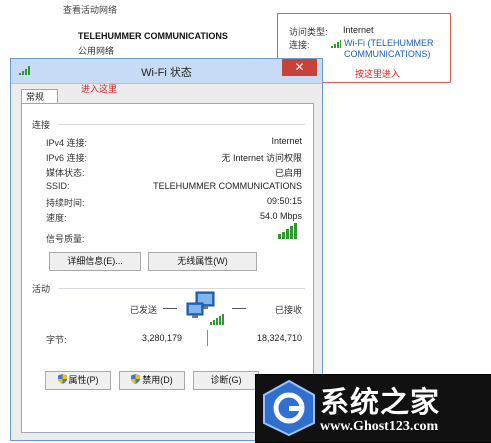 This screenshot has height=443, width=491. What do you see at coordinates (39, 96) in the screenshot?
I see `tab-general: 常规` at bounding box center [39, 96].